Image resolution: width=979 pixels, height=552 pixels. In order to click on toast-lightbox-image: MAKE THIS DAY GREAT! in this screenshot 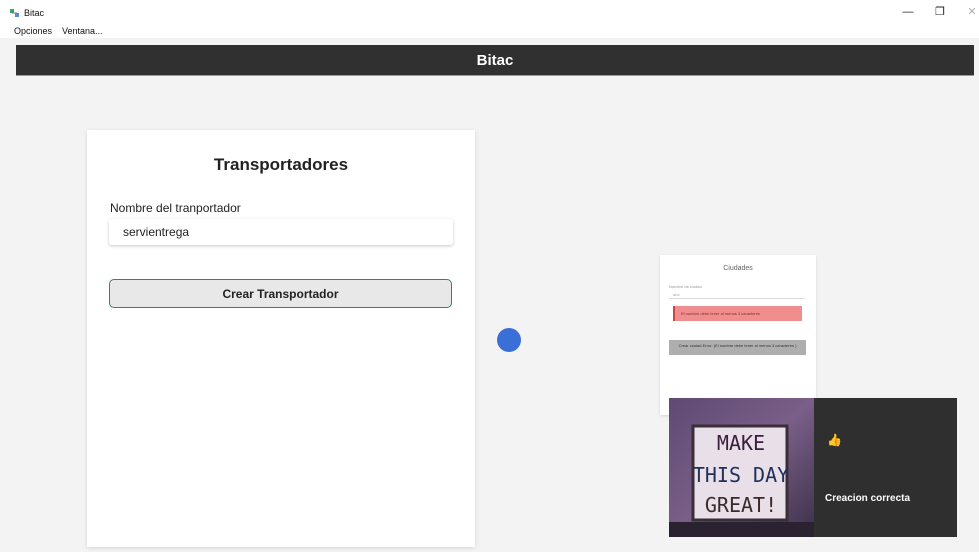, I will do `click(741, 467)`.